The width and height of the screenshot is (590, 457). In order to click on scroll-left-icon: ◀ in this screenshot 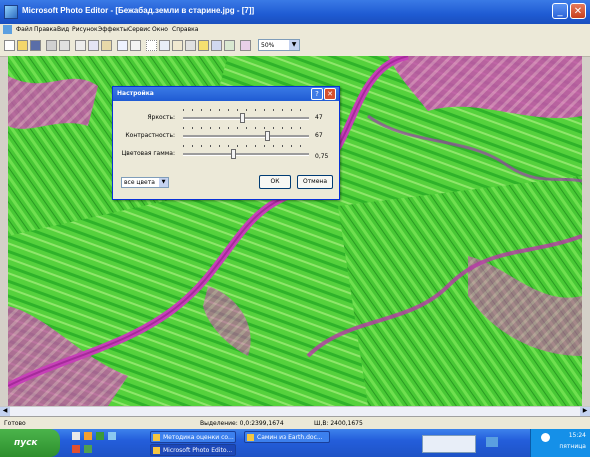, I will do `click(5, 411)`.